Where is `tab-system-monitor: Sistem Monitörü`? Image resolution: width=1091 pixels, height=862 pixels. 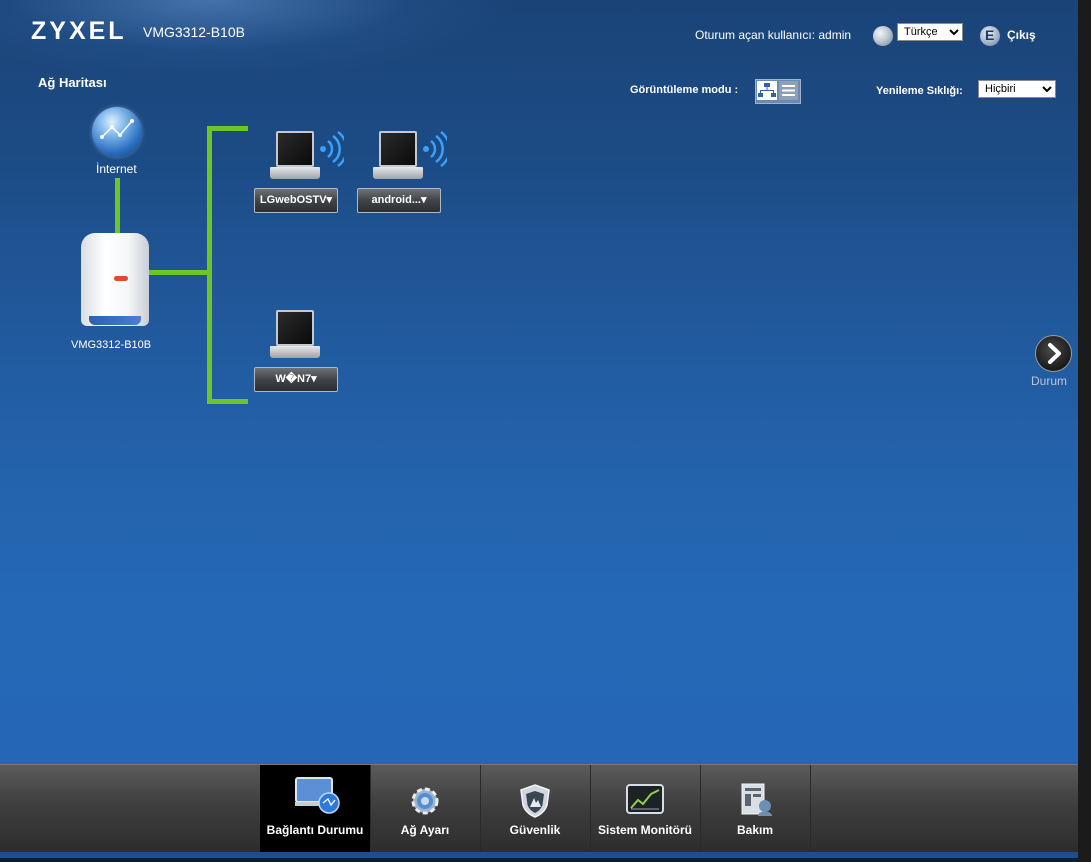
tab-system-monitor: Sistem Monitörü is located at coordinates (645, 809).